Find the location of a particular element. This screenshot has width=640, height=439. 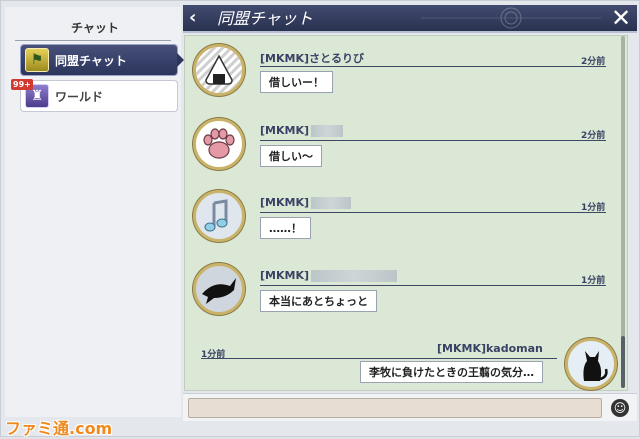

header-decoration is located at coordinates (511, 18).